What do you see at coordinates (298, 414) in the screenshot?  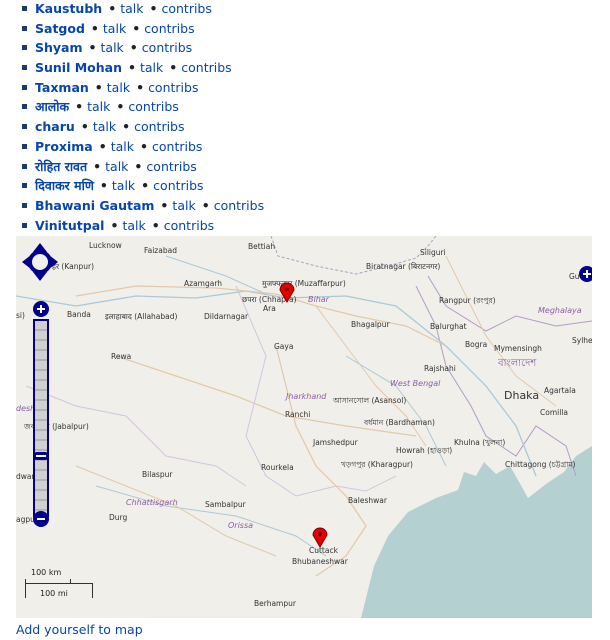 I see `place-ranchi: Ranchi` at bounding box center [298, 414].